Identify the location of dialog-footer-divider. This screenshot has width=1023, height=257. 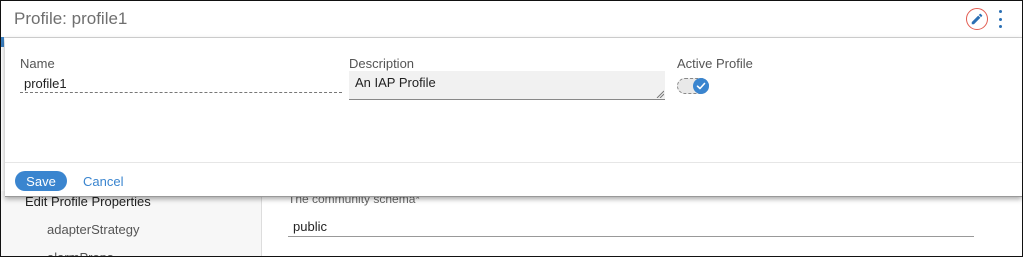
(513, 162).